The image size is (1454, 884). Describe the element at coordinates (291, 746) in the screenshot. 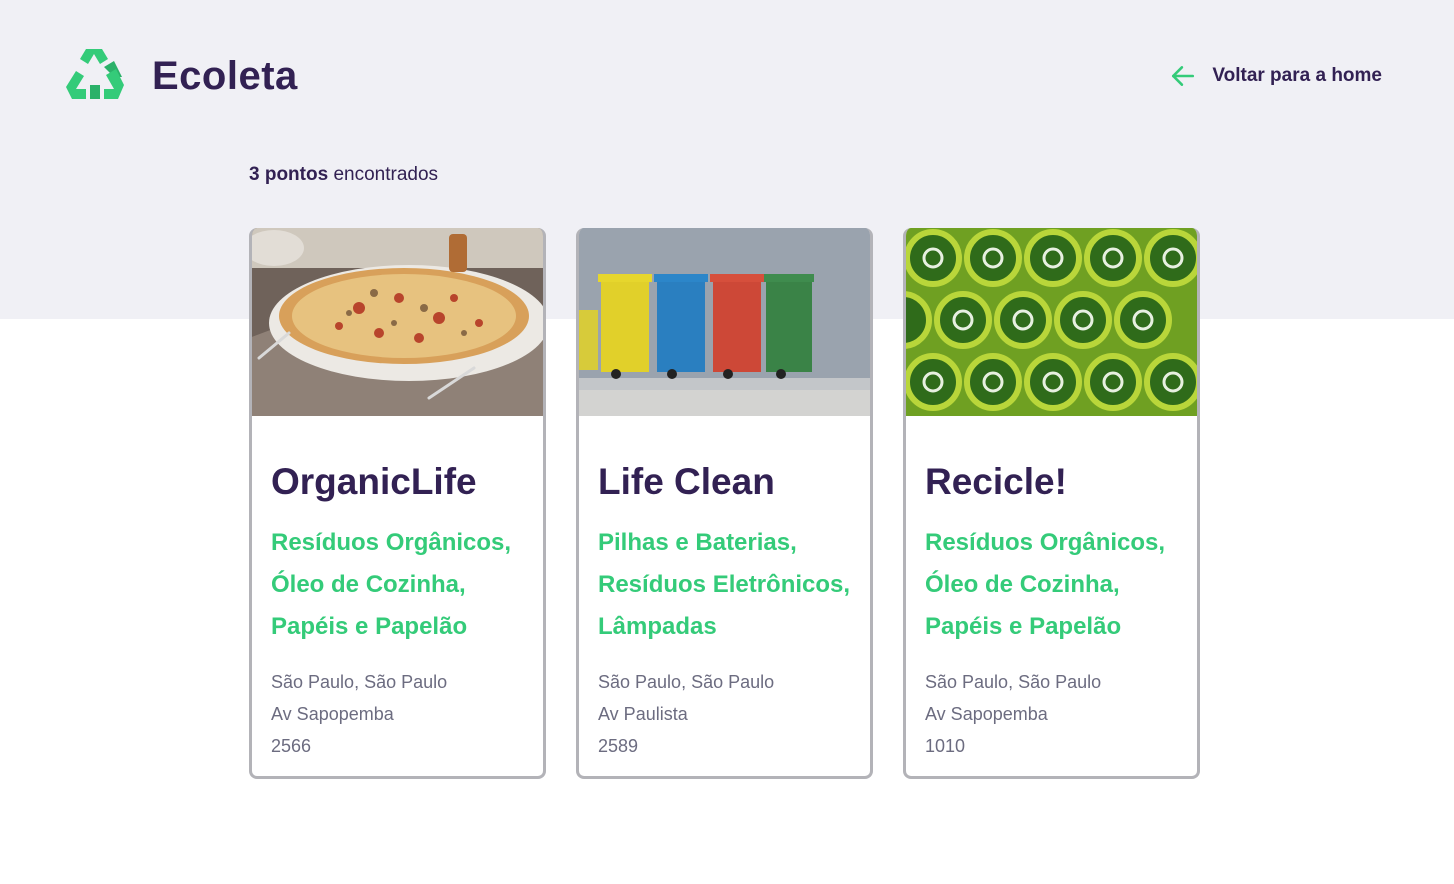

I see `point-number: 2566` at that location.